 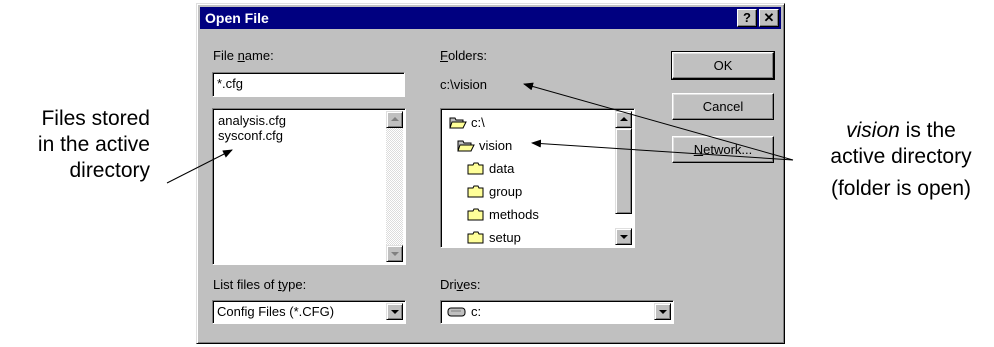 I want to click on file-list: analysis.cfg sysconf.cfg, so click(x=309, y=186).